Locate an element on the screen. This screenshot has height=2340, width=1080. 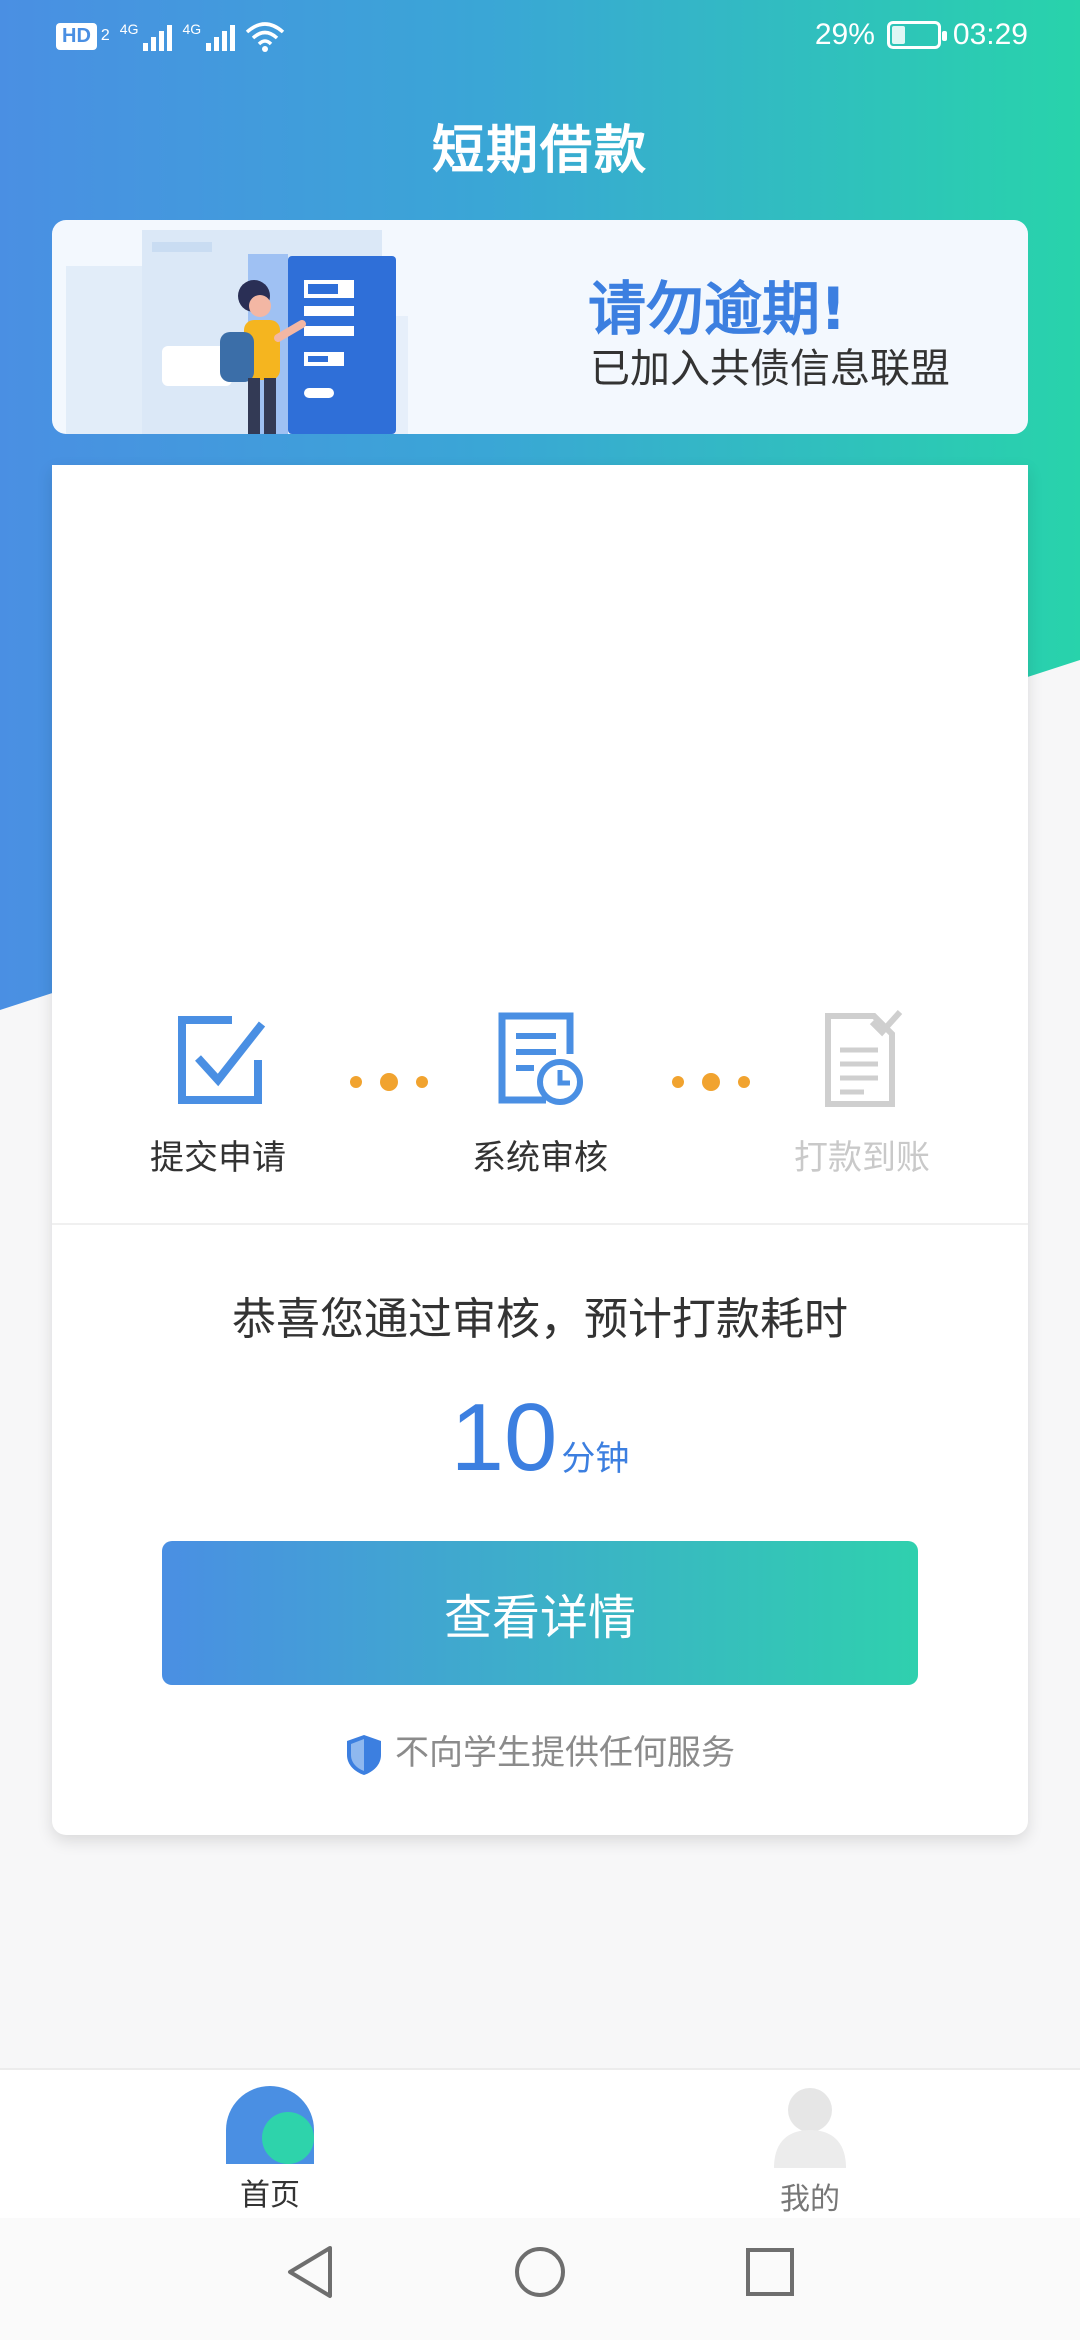
step-submit-application: 提交申请 is located at coordinates (218, 1094).